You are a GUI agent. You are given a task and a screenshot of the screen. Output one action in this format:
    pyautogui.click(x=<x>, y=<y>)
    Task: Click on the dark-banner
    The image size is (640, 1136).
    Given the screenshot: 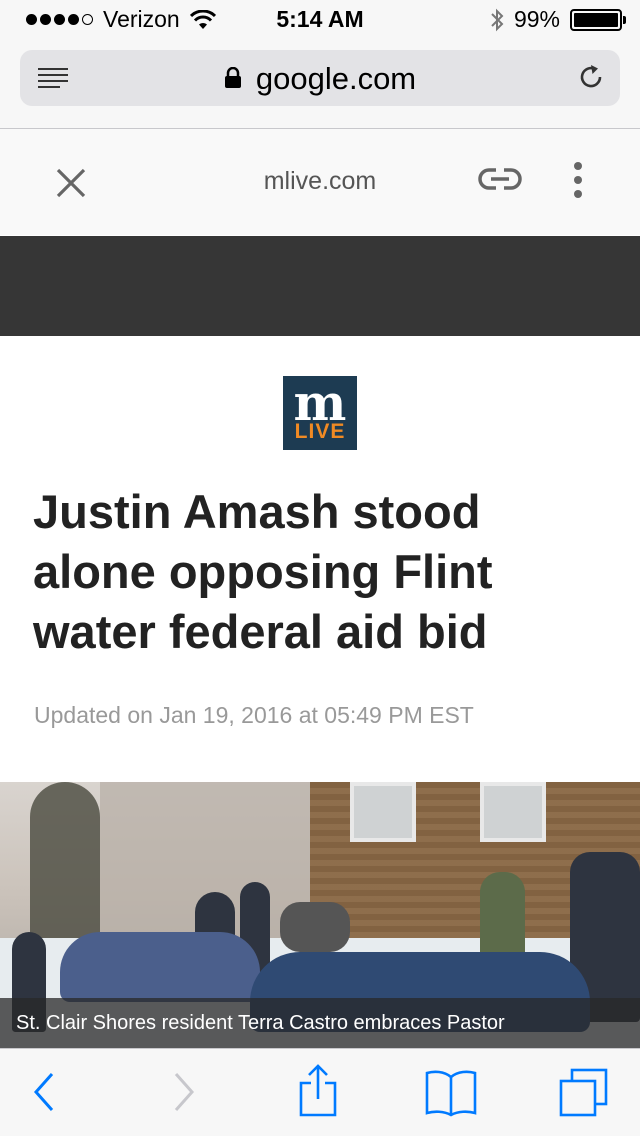 What is the action you would take?
    pyautogui.click(x=320, y=286)
    